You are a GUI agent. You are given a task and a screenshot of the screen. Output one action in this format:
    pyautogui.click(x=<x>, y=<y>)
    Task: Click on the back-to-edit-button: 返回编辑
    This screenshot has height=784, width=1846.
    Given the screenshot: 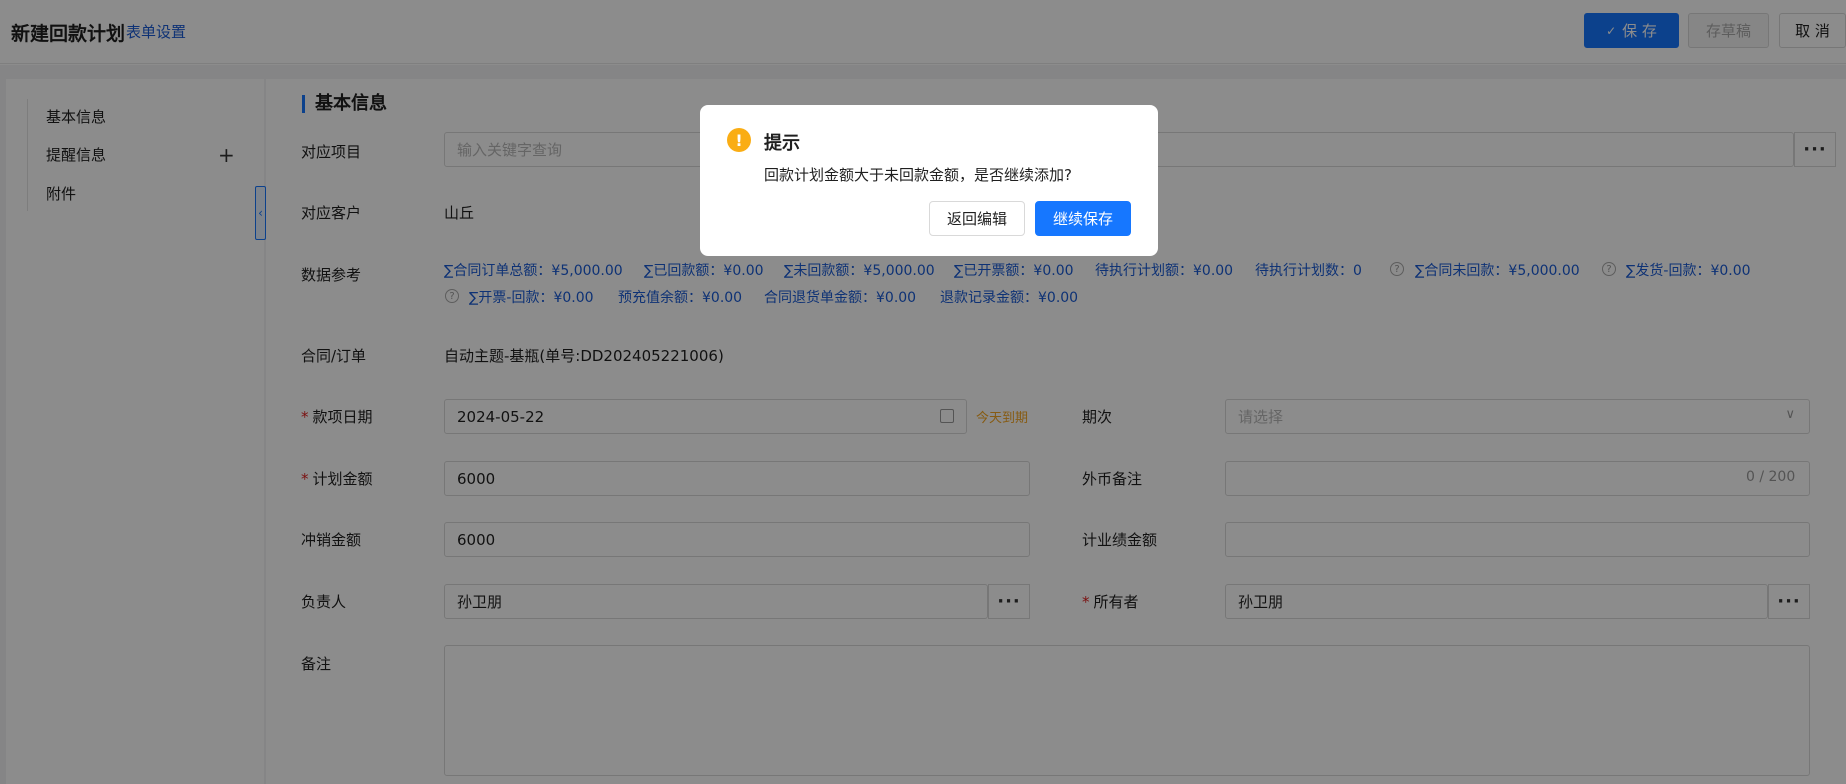 What is the action you would take?
    pyautogui.click(x=977, y=218)
    